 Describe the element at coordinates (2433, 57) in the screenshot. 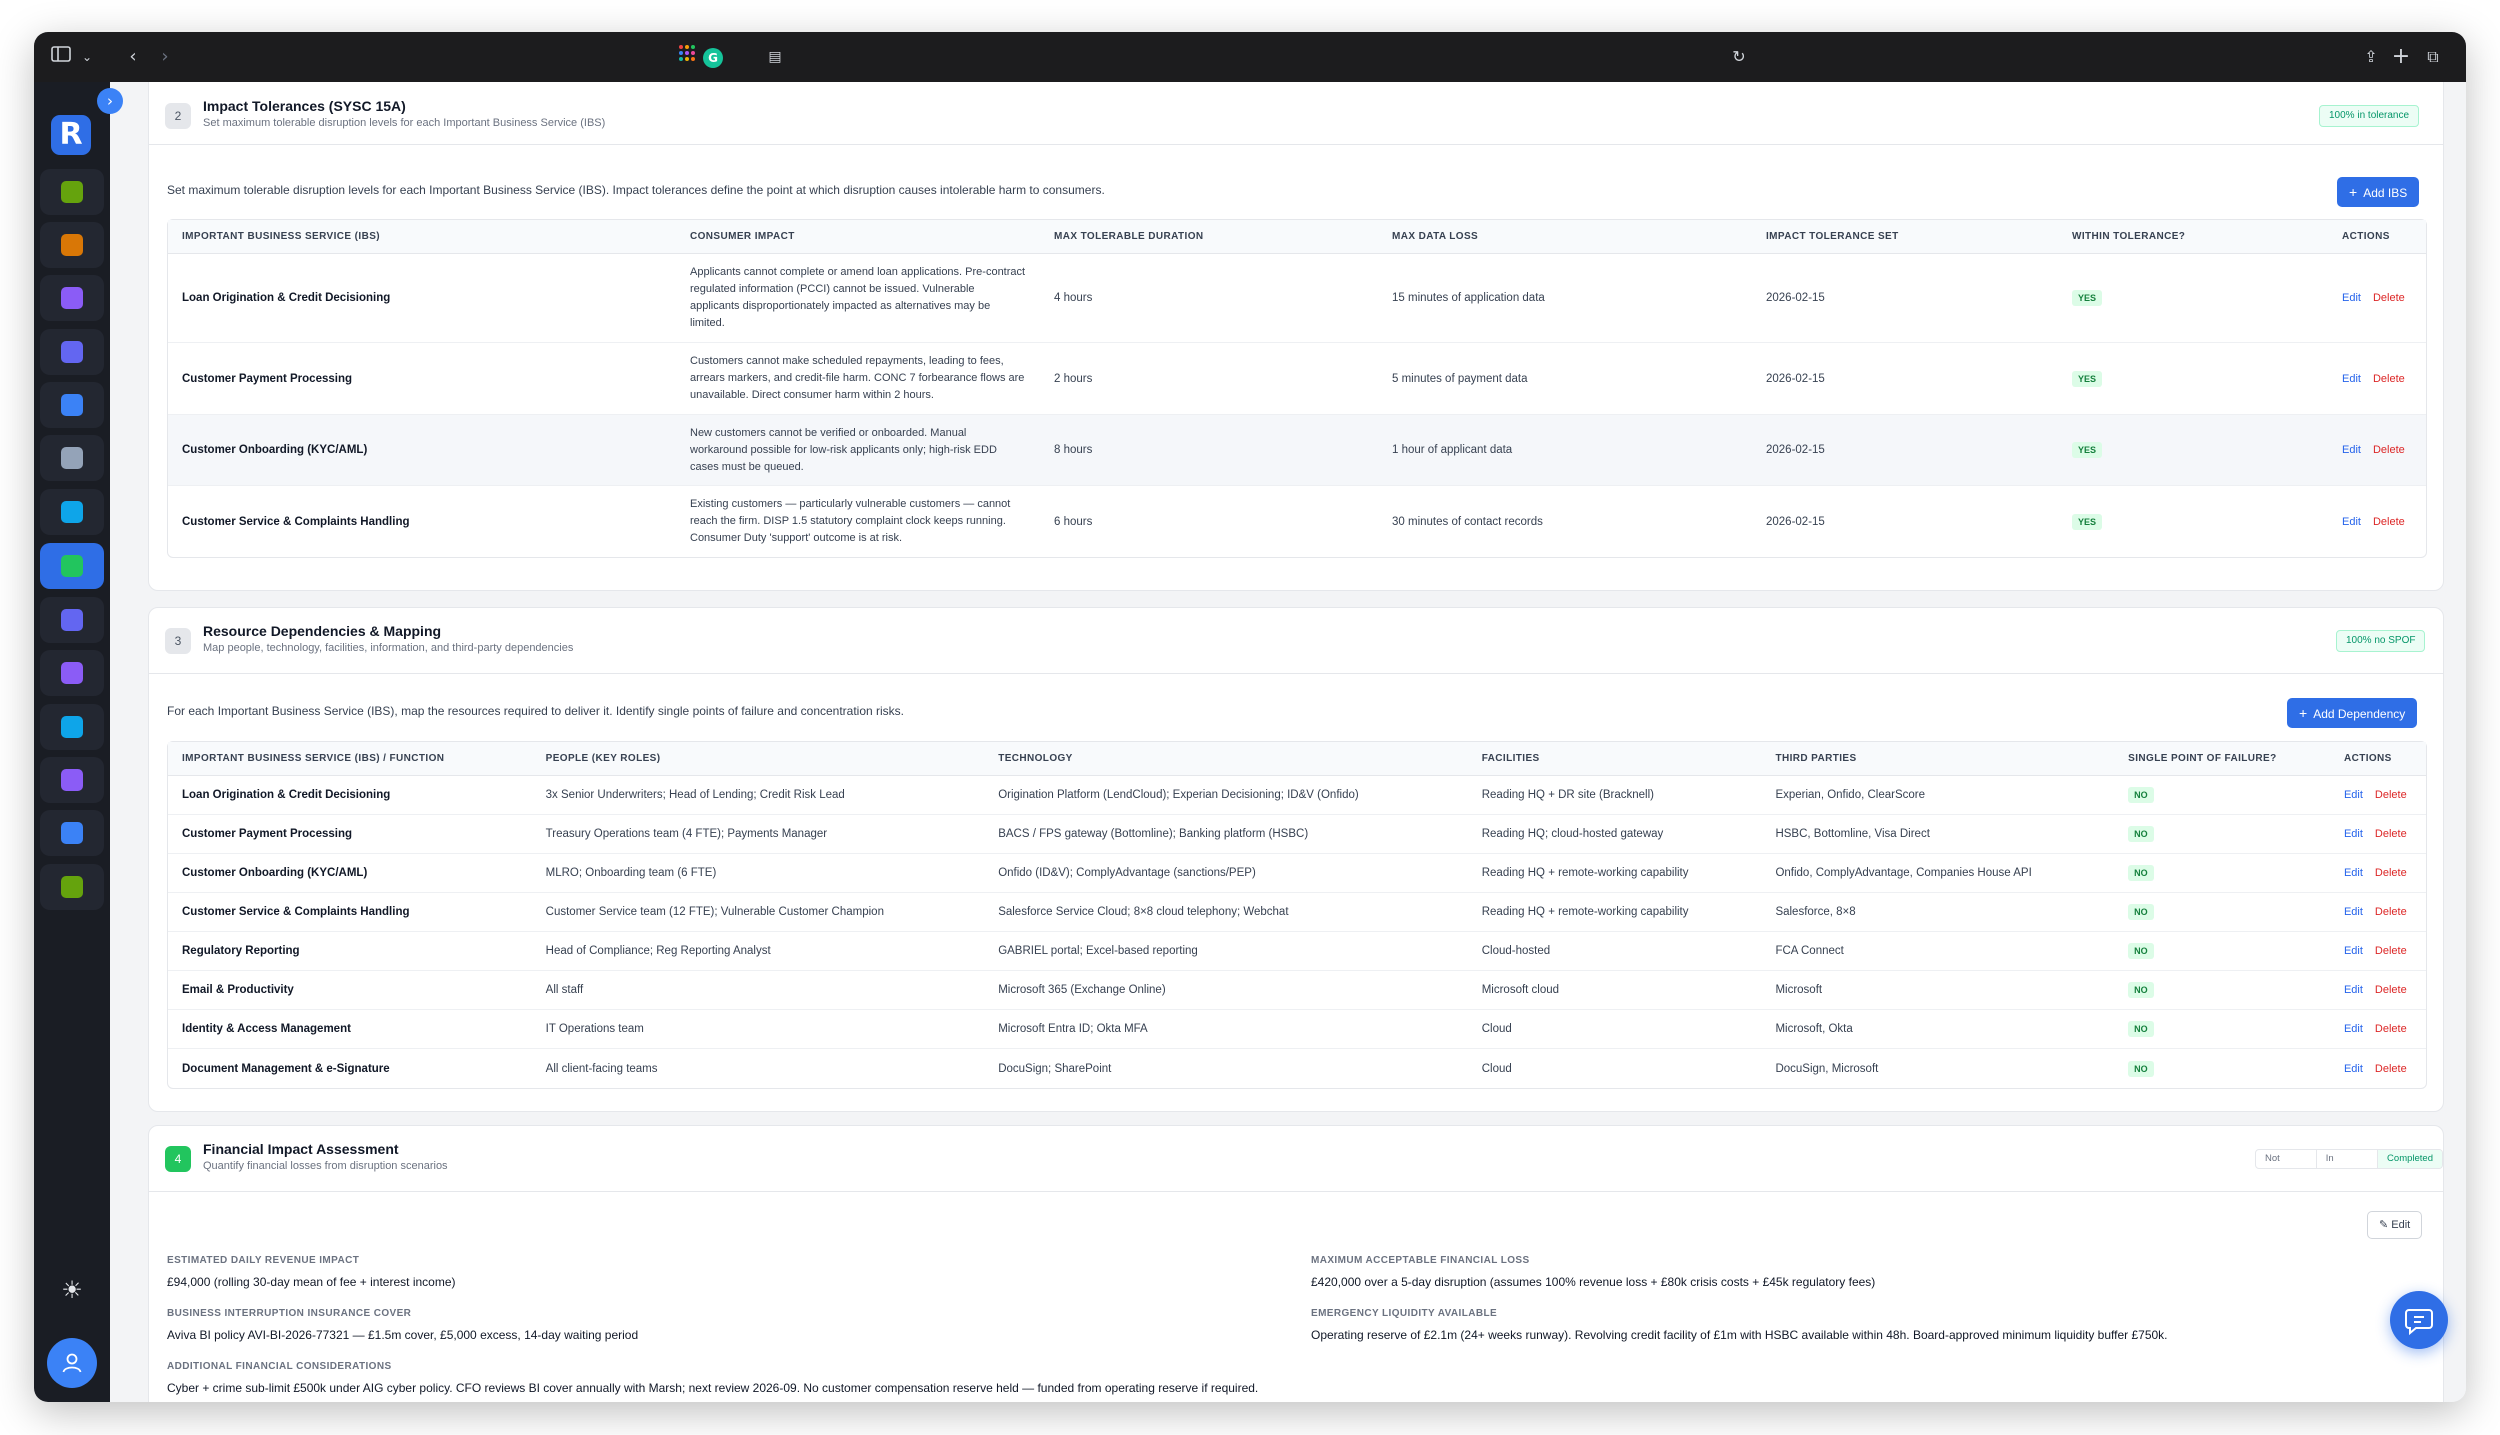

I see `tabs-icon: ⧉` at that location.